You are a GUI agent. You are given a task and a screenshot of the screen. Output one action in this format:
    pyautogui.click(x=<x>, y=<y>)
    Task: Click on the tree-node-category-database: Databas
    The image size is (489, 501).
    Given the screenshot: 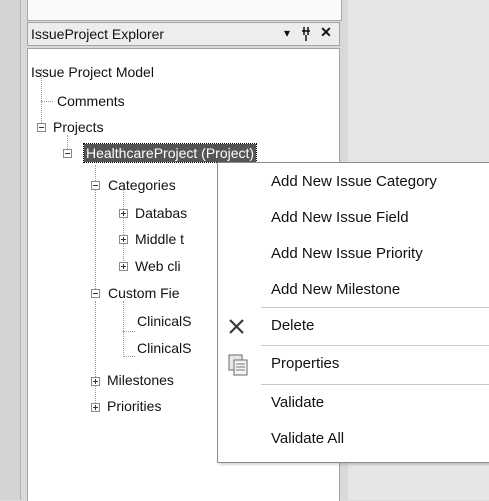 What is the action you would take?
    pyautogui.click(x=161, y=213)
    